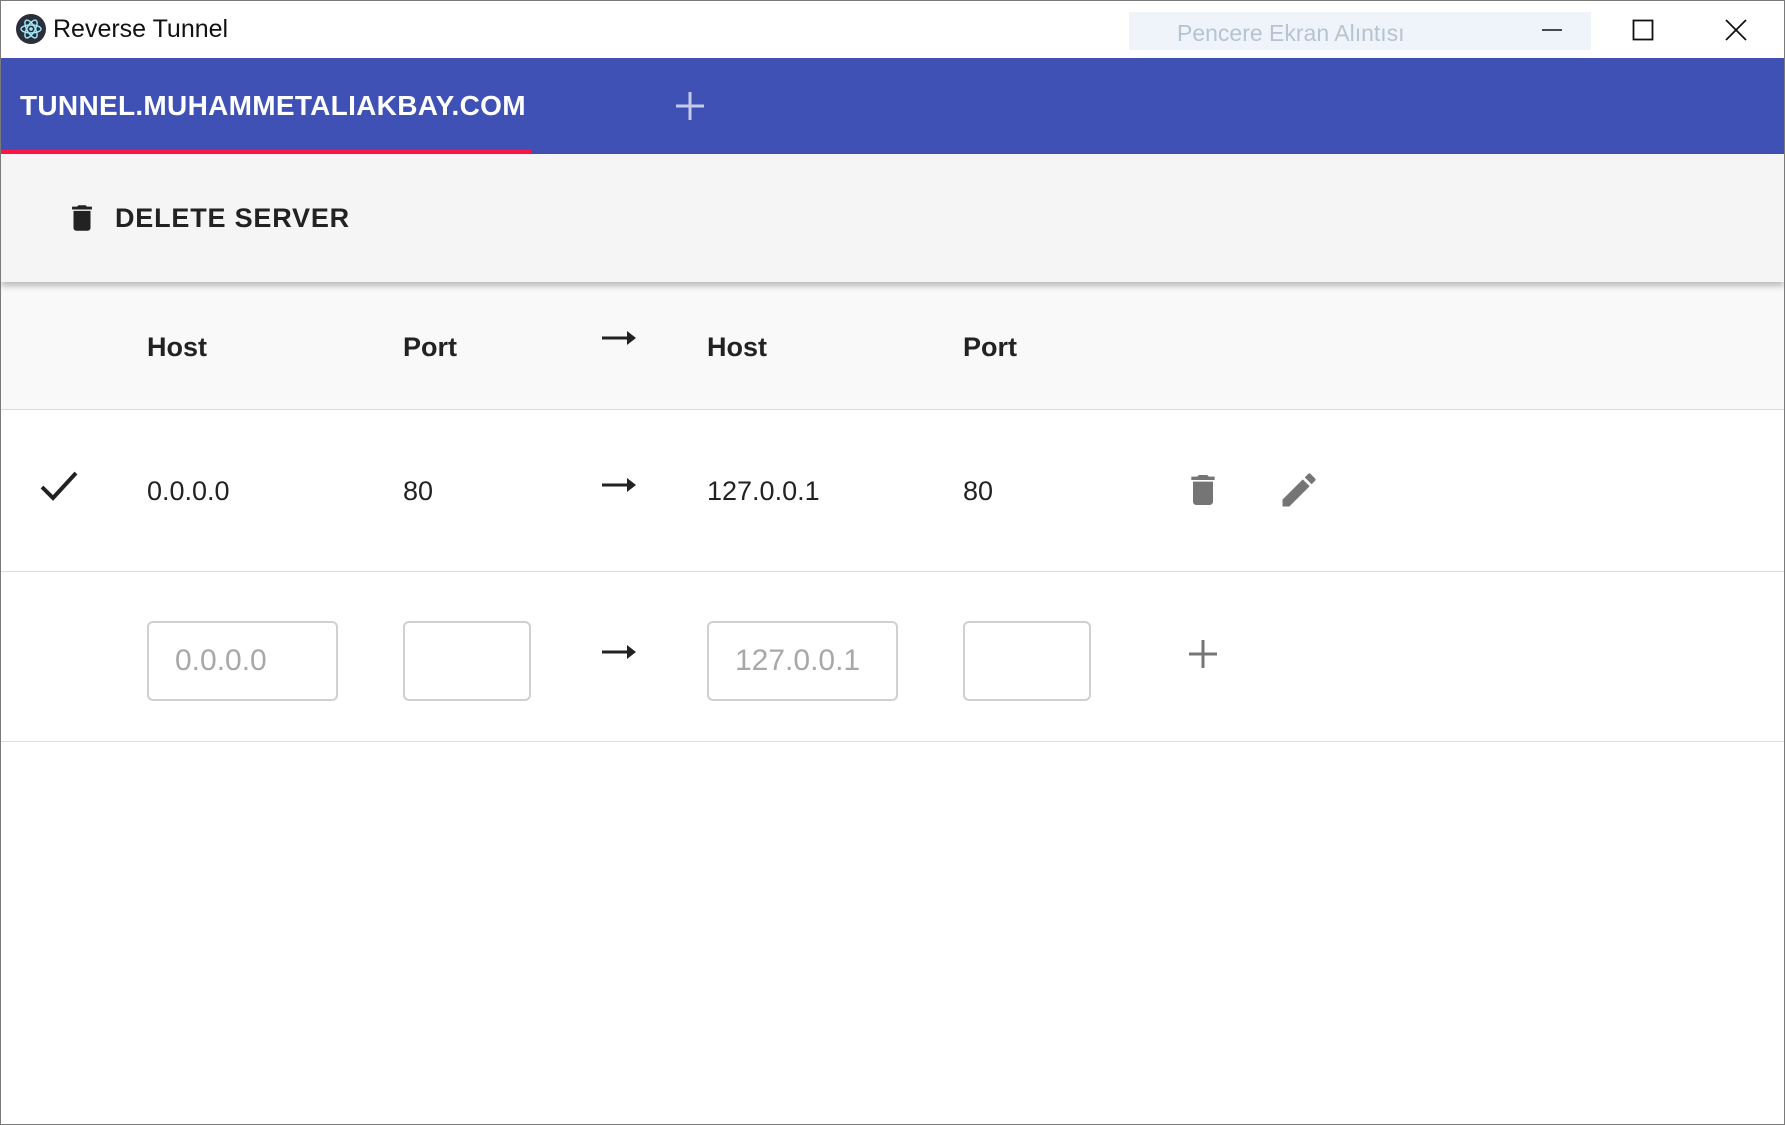  I want to click on add-tunnel-button, so click(1203, 654).